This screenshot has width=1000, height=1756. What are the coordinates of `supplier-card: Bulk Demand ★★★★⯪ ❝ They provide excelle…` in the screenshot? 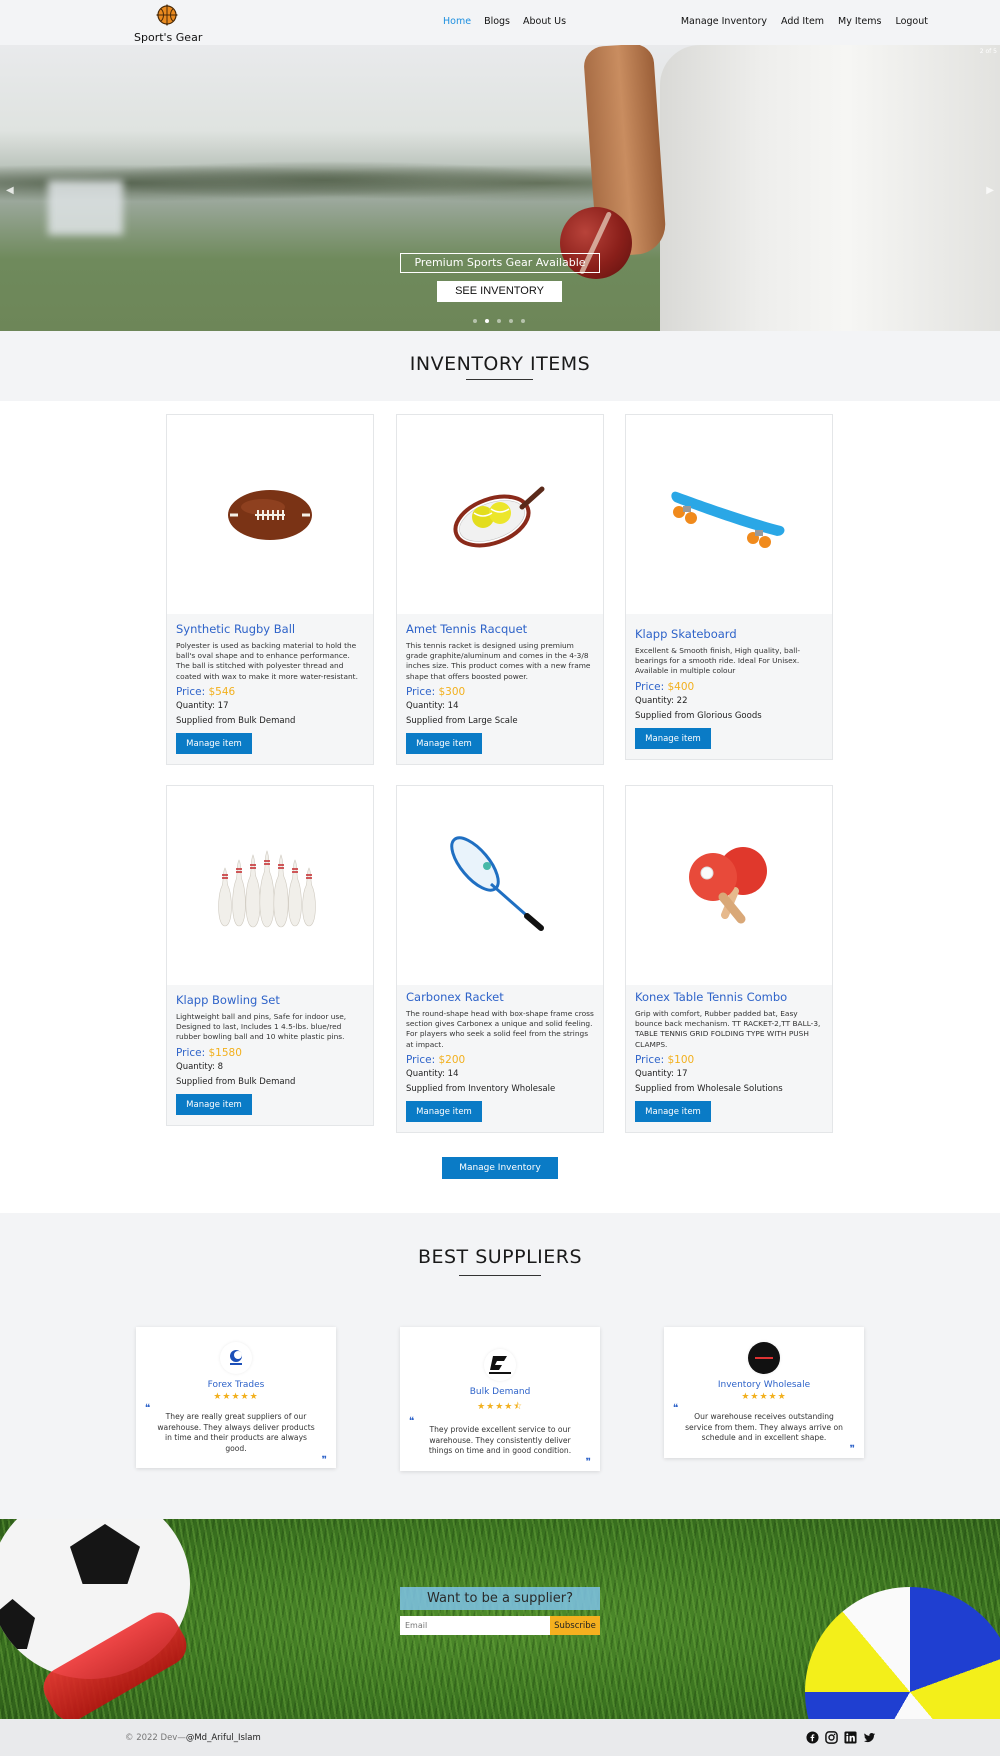 It's located at (500, 1399).